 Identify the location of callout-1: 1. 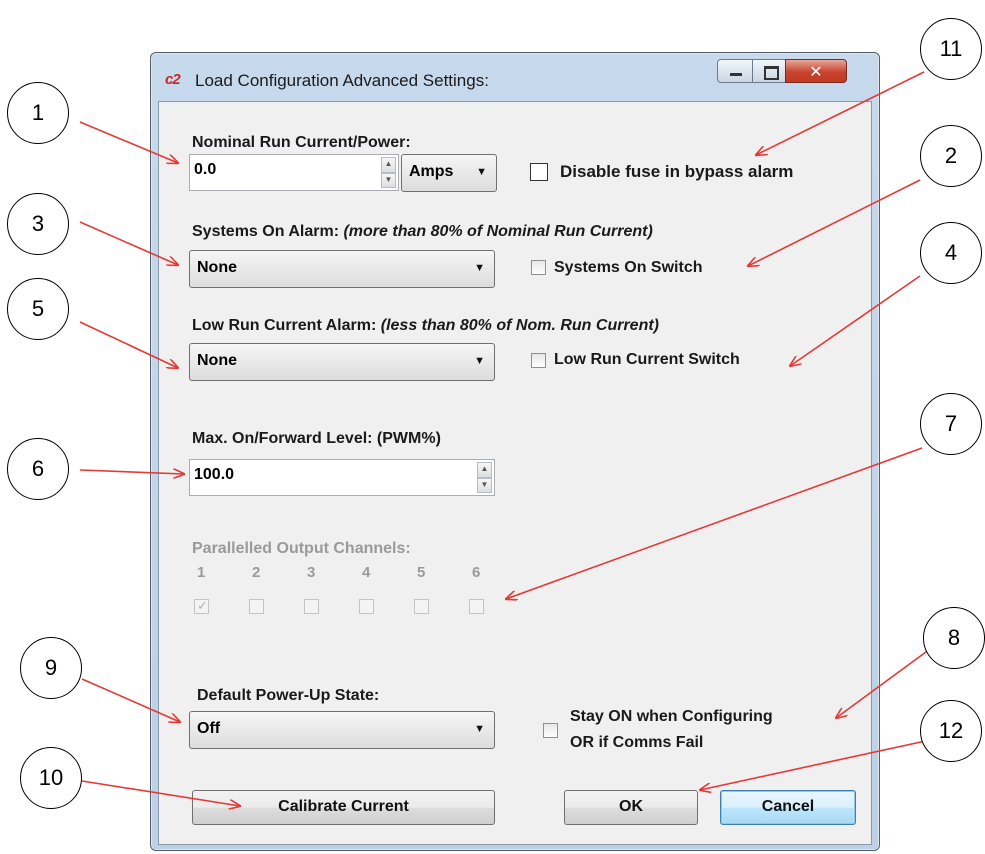
(38, 113).